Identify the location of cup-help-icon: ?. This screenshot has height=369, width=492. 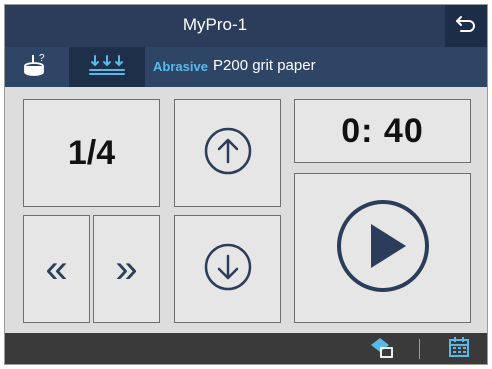
(36, 67).